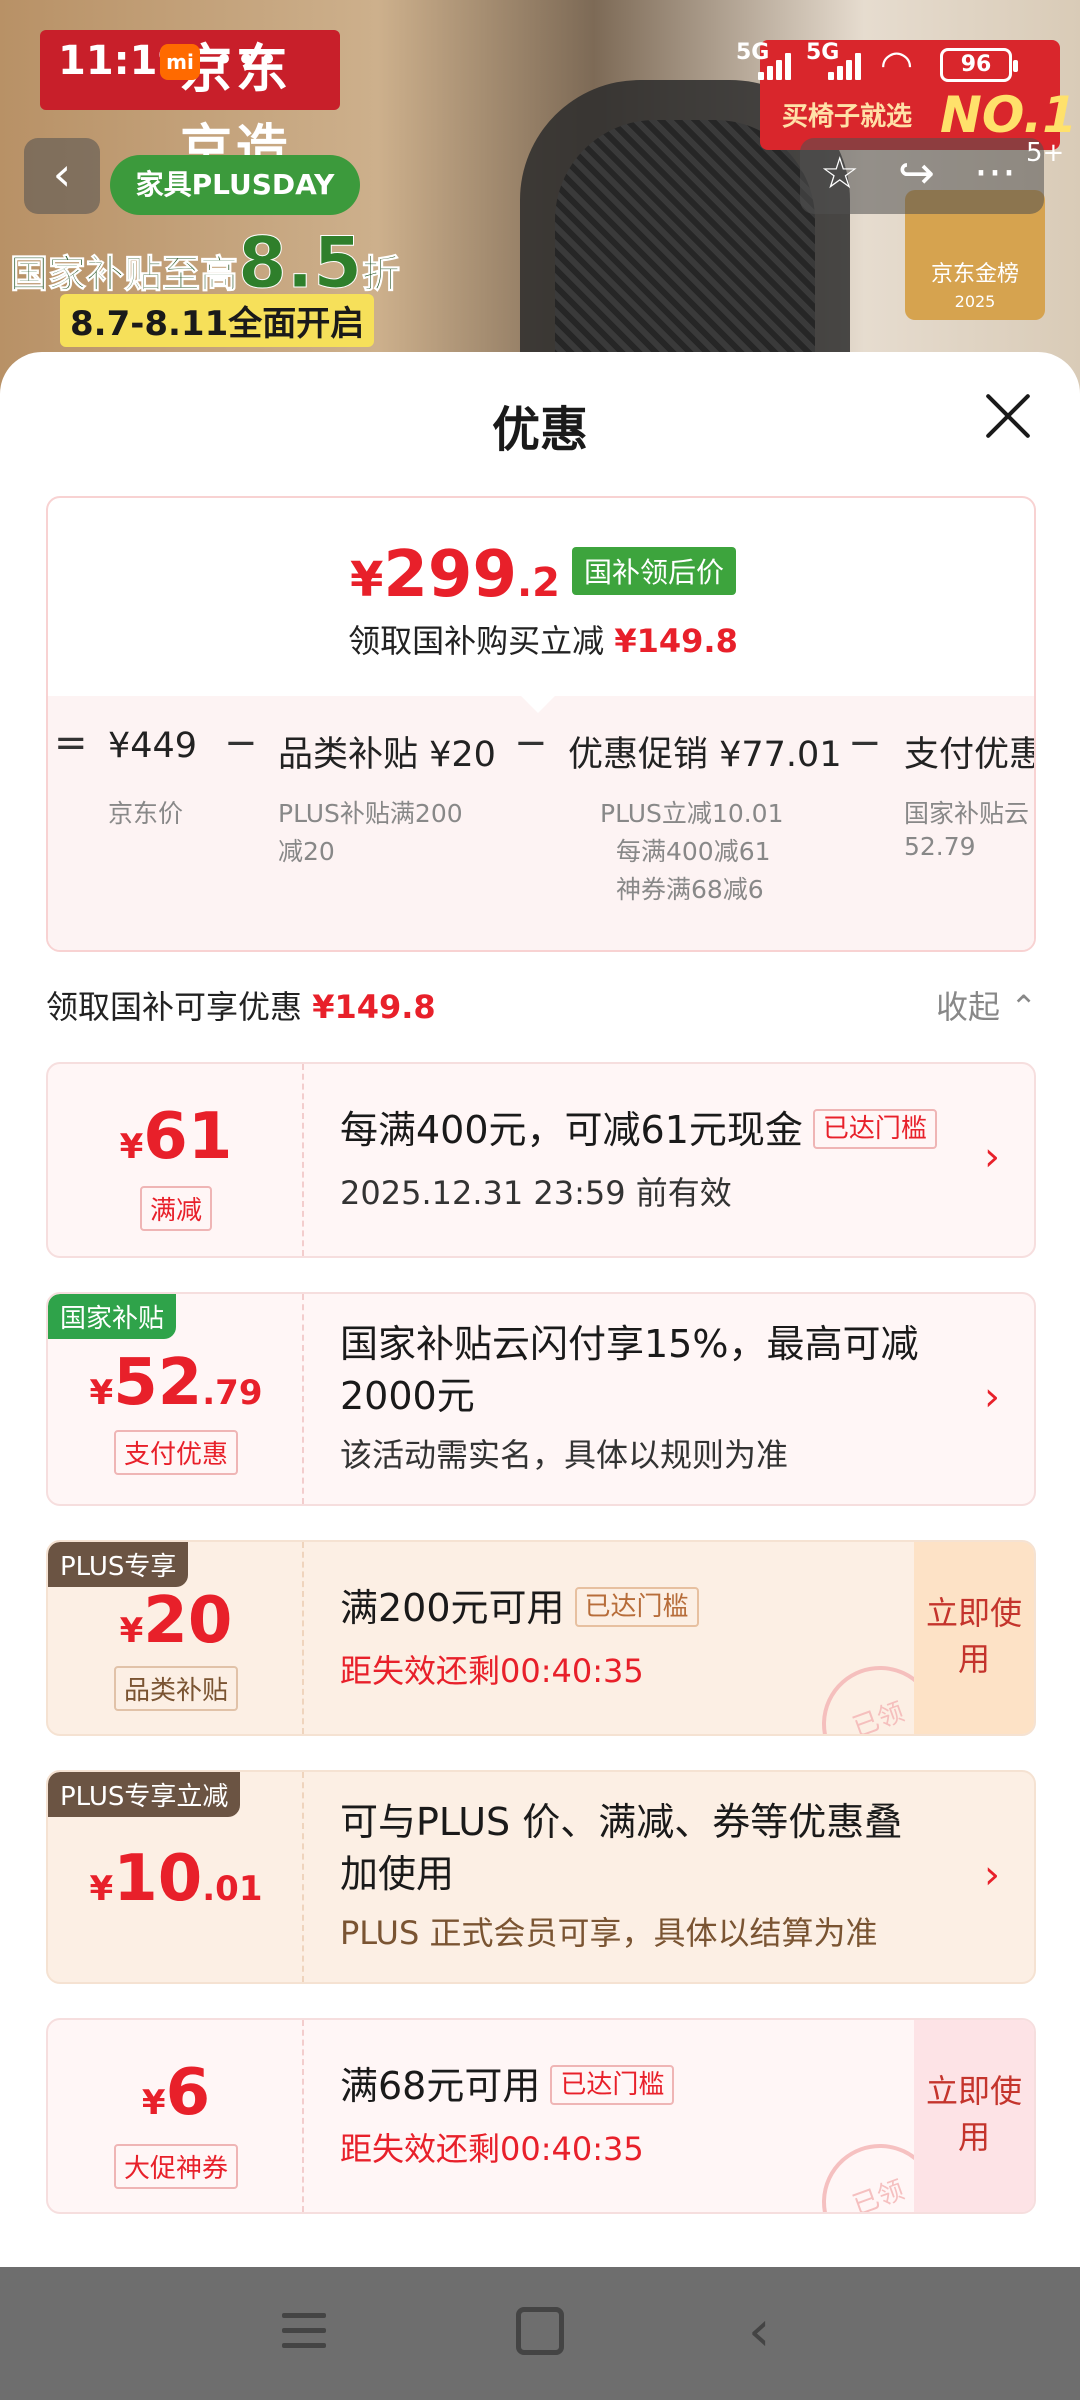 Image resolution: width=1080 pixels, height=2400 pixels. I want to click on coupon-amount: 61, so click(188, 1137).